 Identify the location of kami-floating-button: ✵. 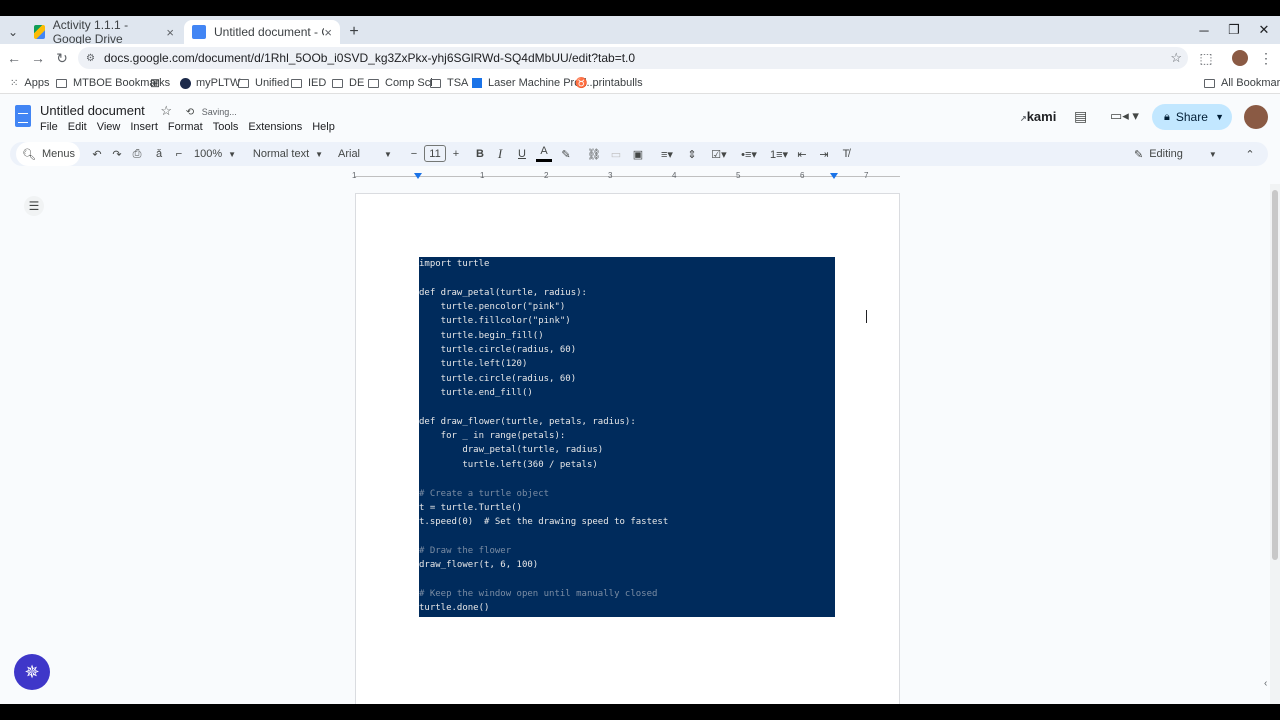
(32, 672).